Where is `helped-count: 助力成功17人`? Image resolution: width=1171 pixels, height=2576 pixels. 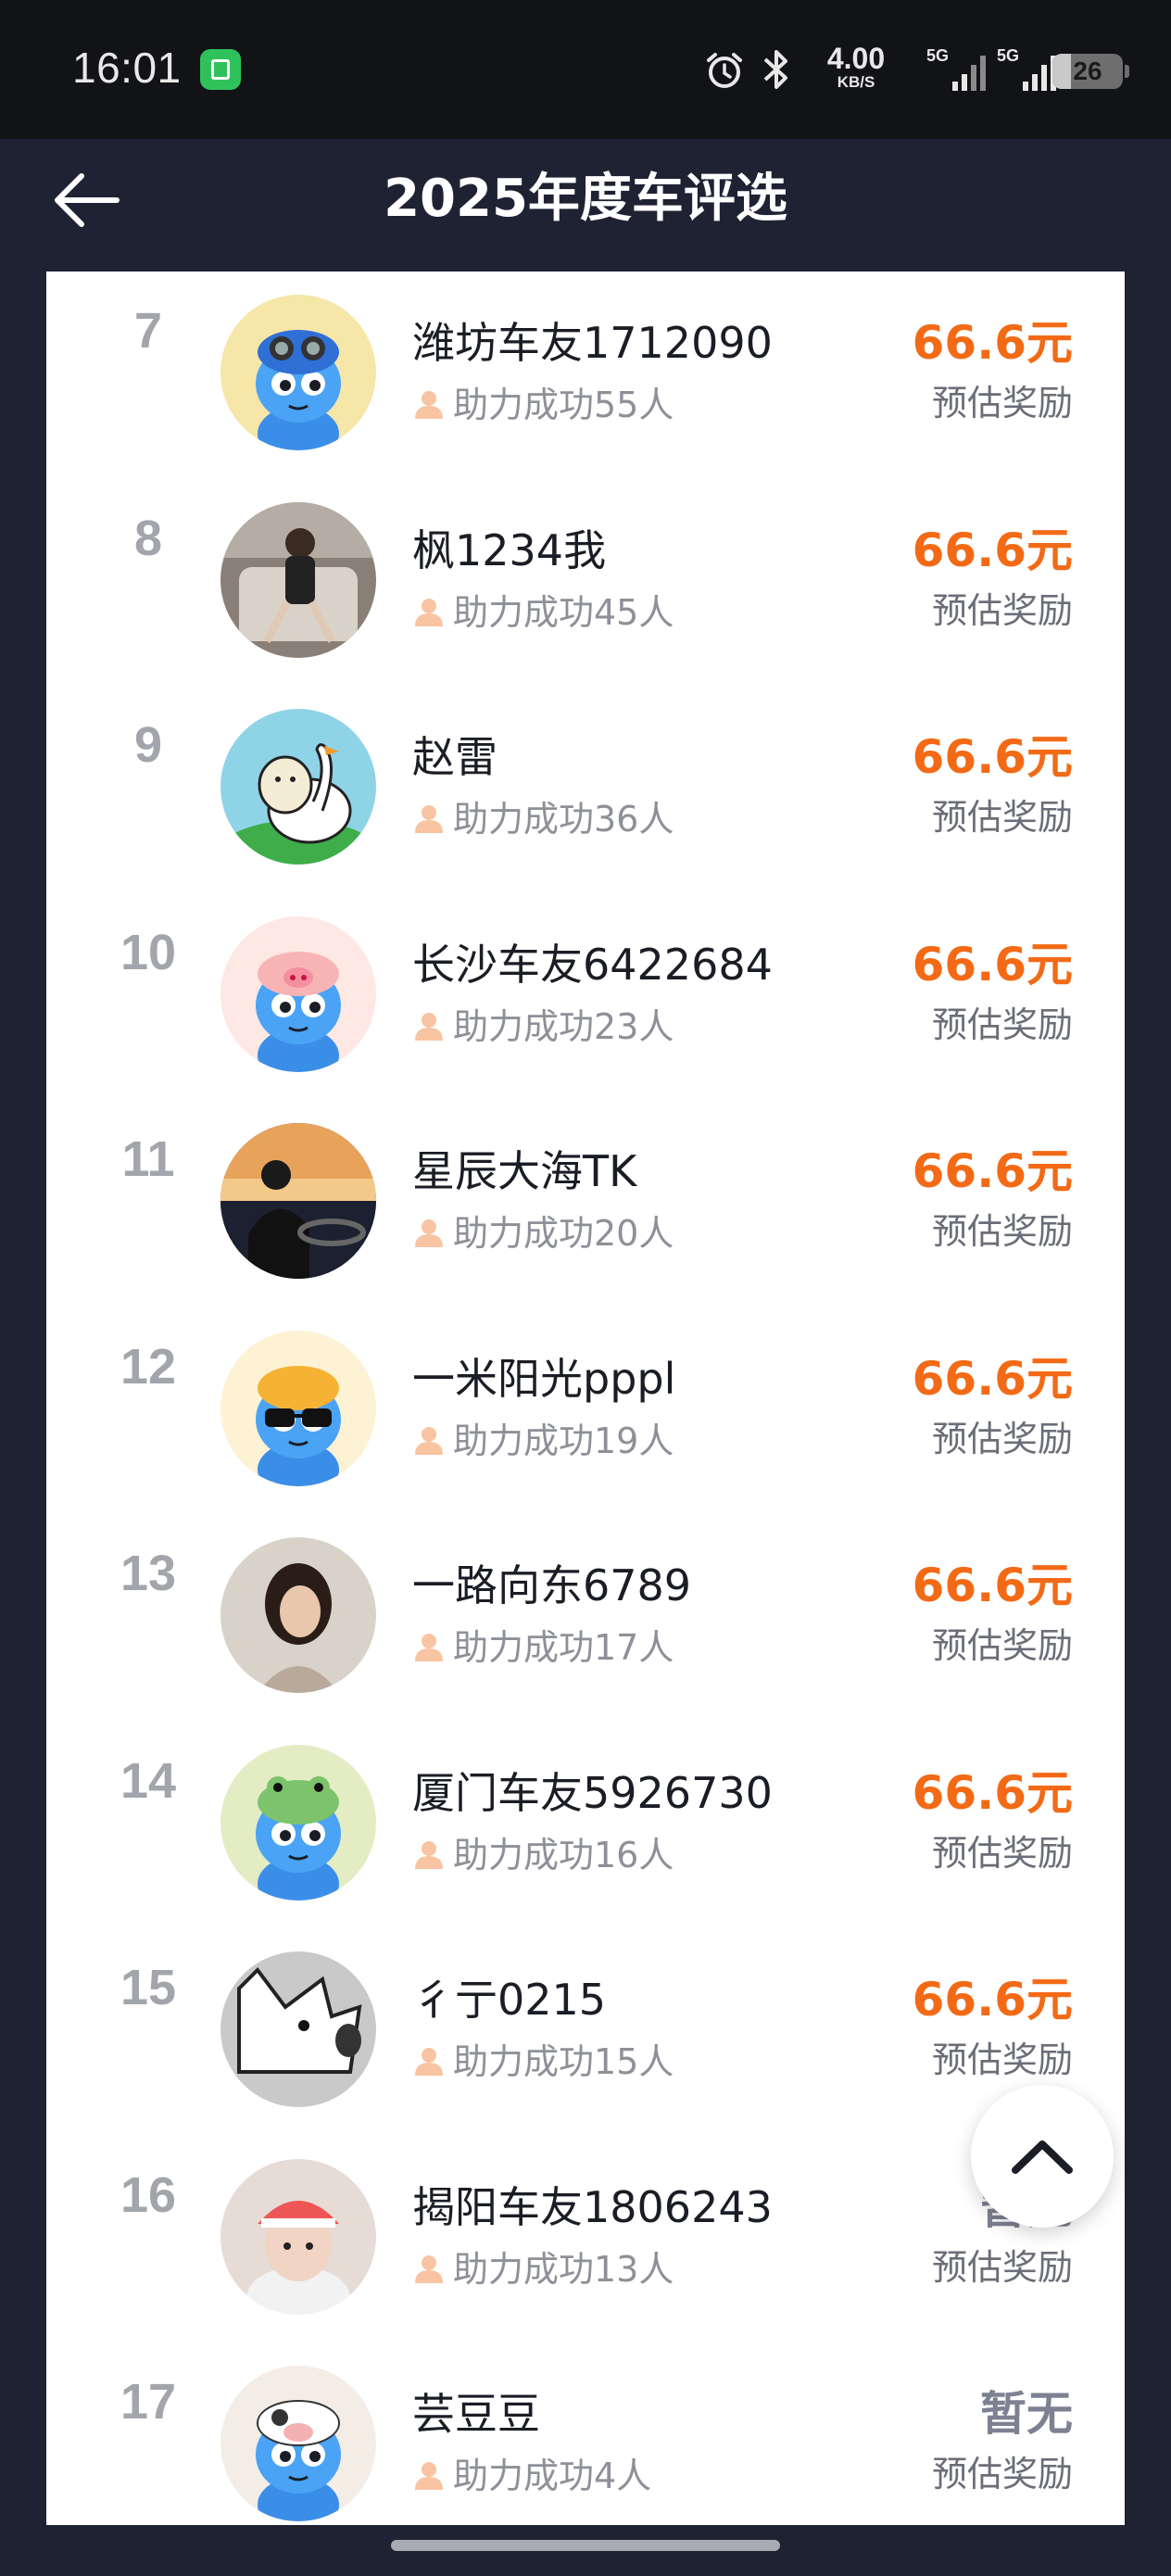 helped-count: 助力成功17人 is located at coordinates (543, 1644).